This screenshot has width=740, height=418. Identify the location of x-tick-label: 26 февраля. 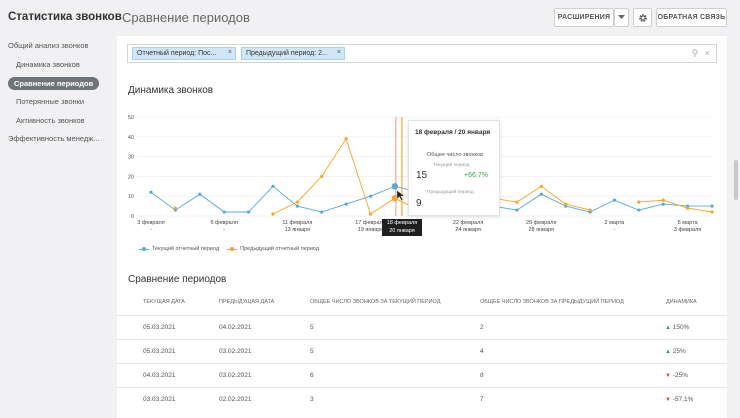
(541, 223).